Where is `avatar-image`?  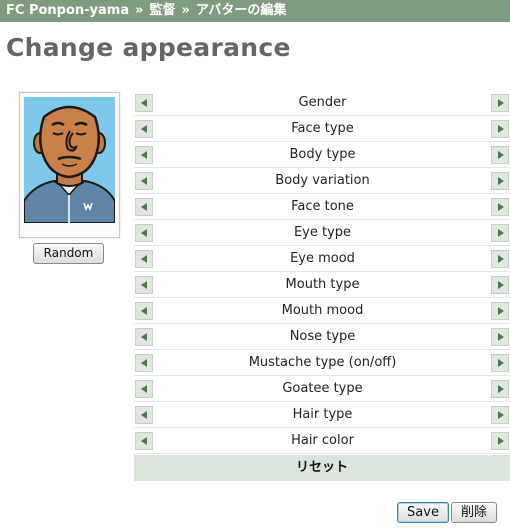
avatar-image is located at coordinates (69, 160).